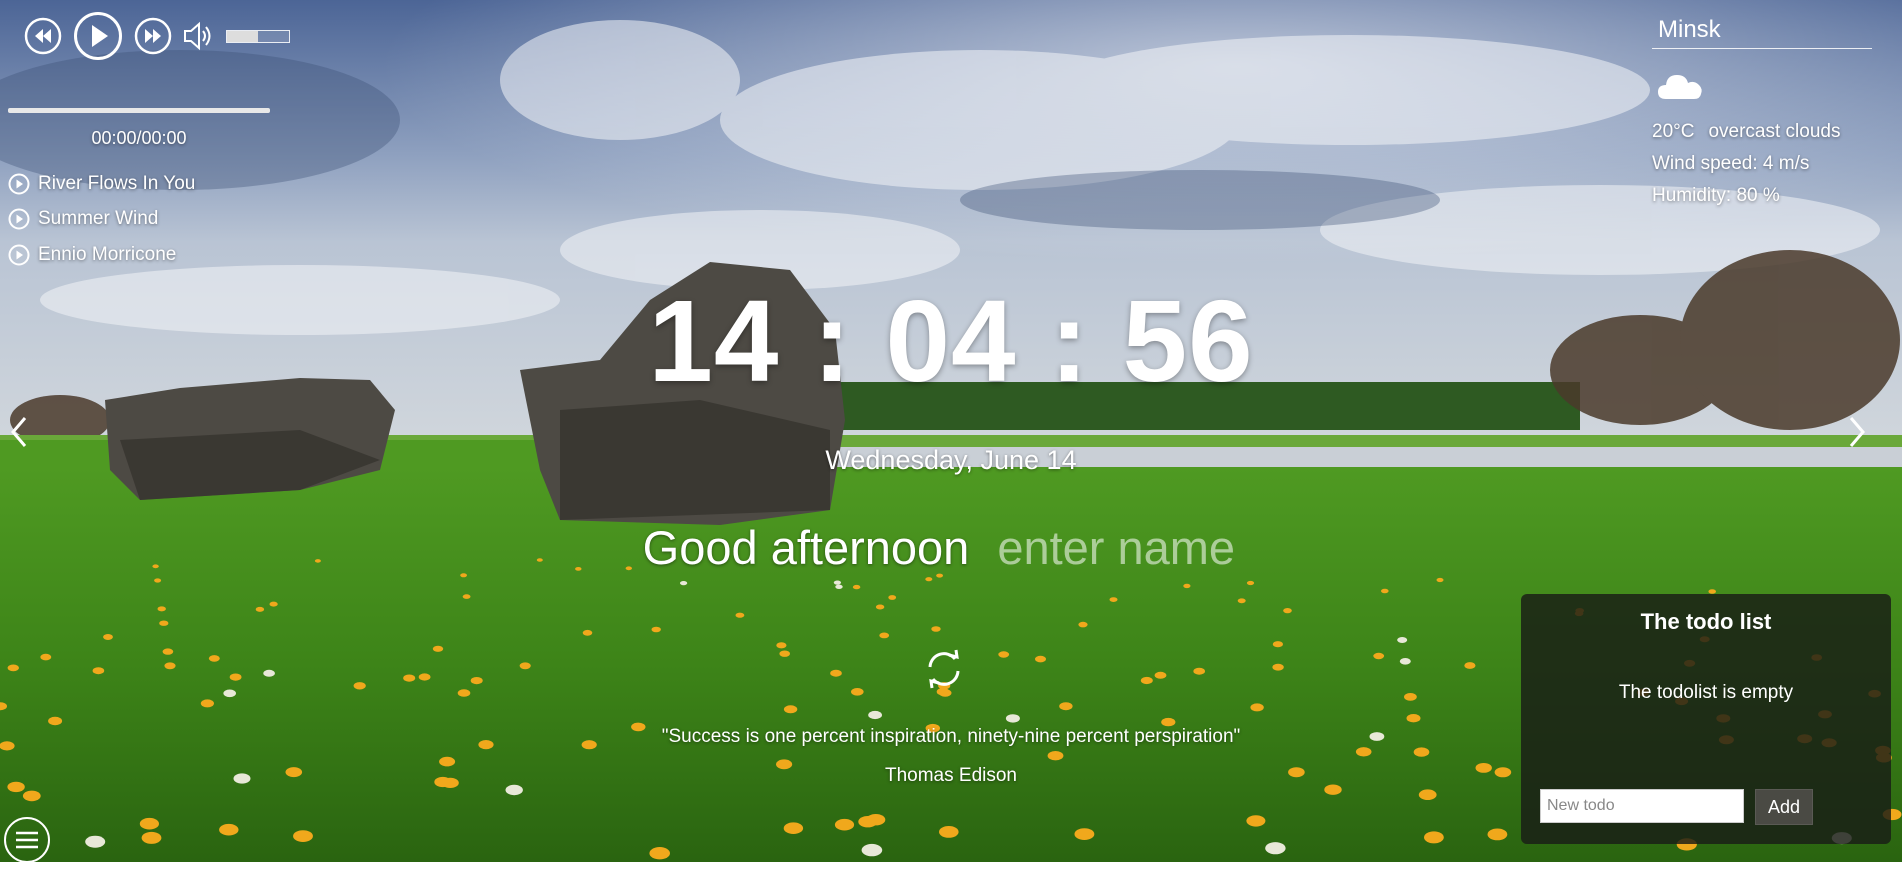  Describe the element at coordinates (1673, 131) in the screenshot. I see `temperature: 20°C` at that location.